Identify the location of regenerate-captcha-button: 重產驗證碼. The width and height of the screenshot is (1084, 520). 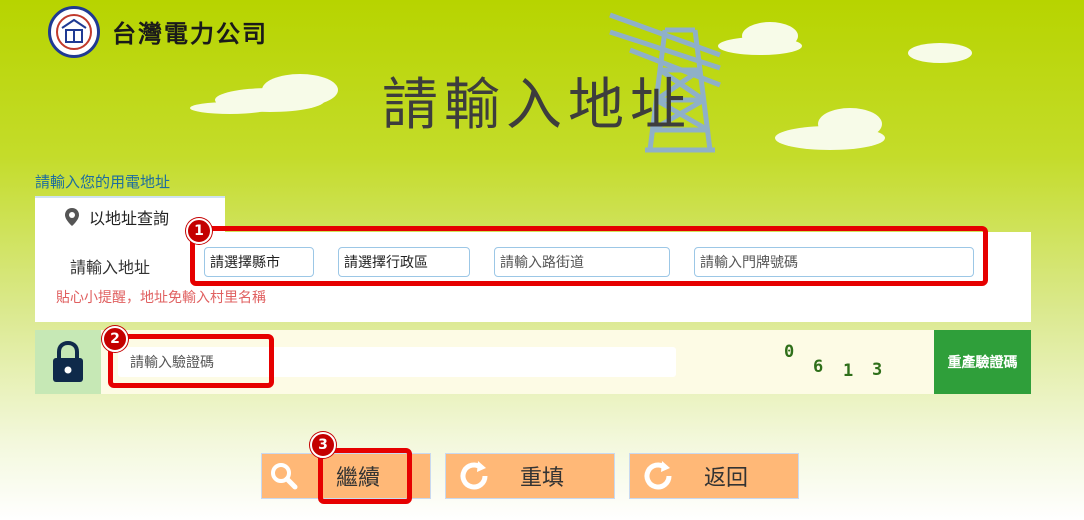
(982, 362).